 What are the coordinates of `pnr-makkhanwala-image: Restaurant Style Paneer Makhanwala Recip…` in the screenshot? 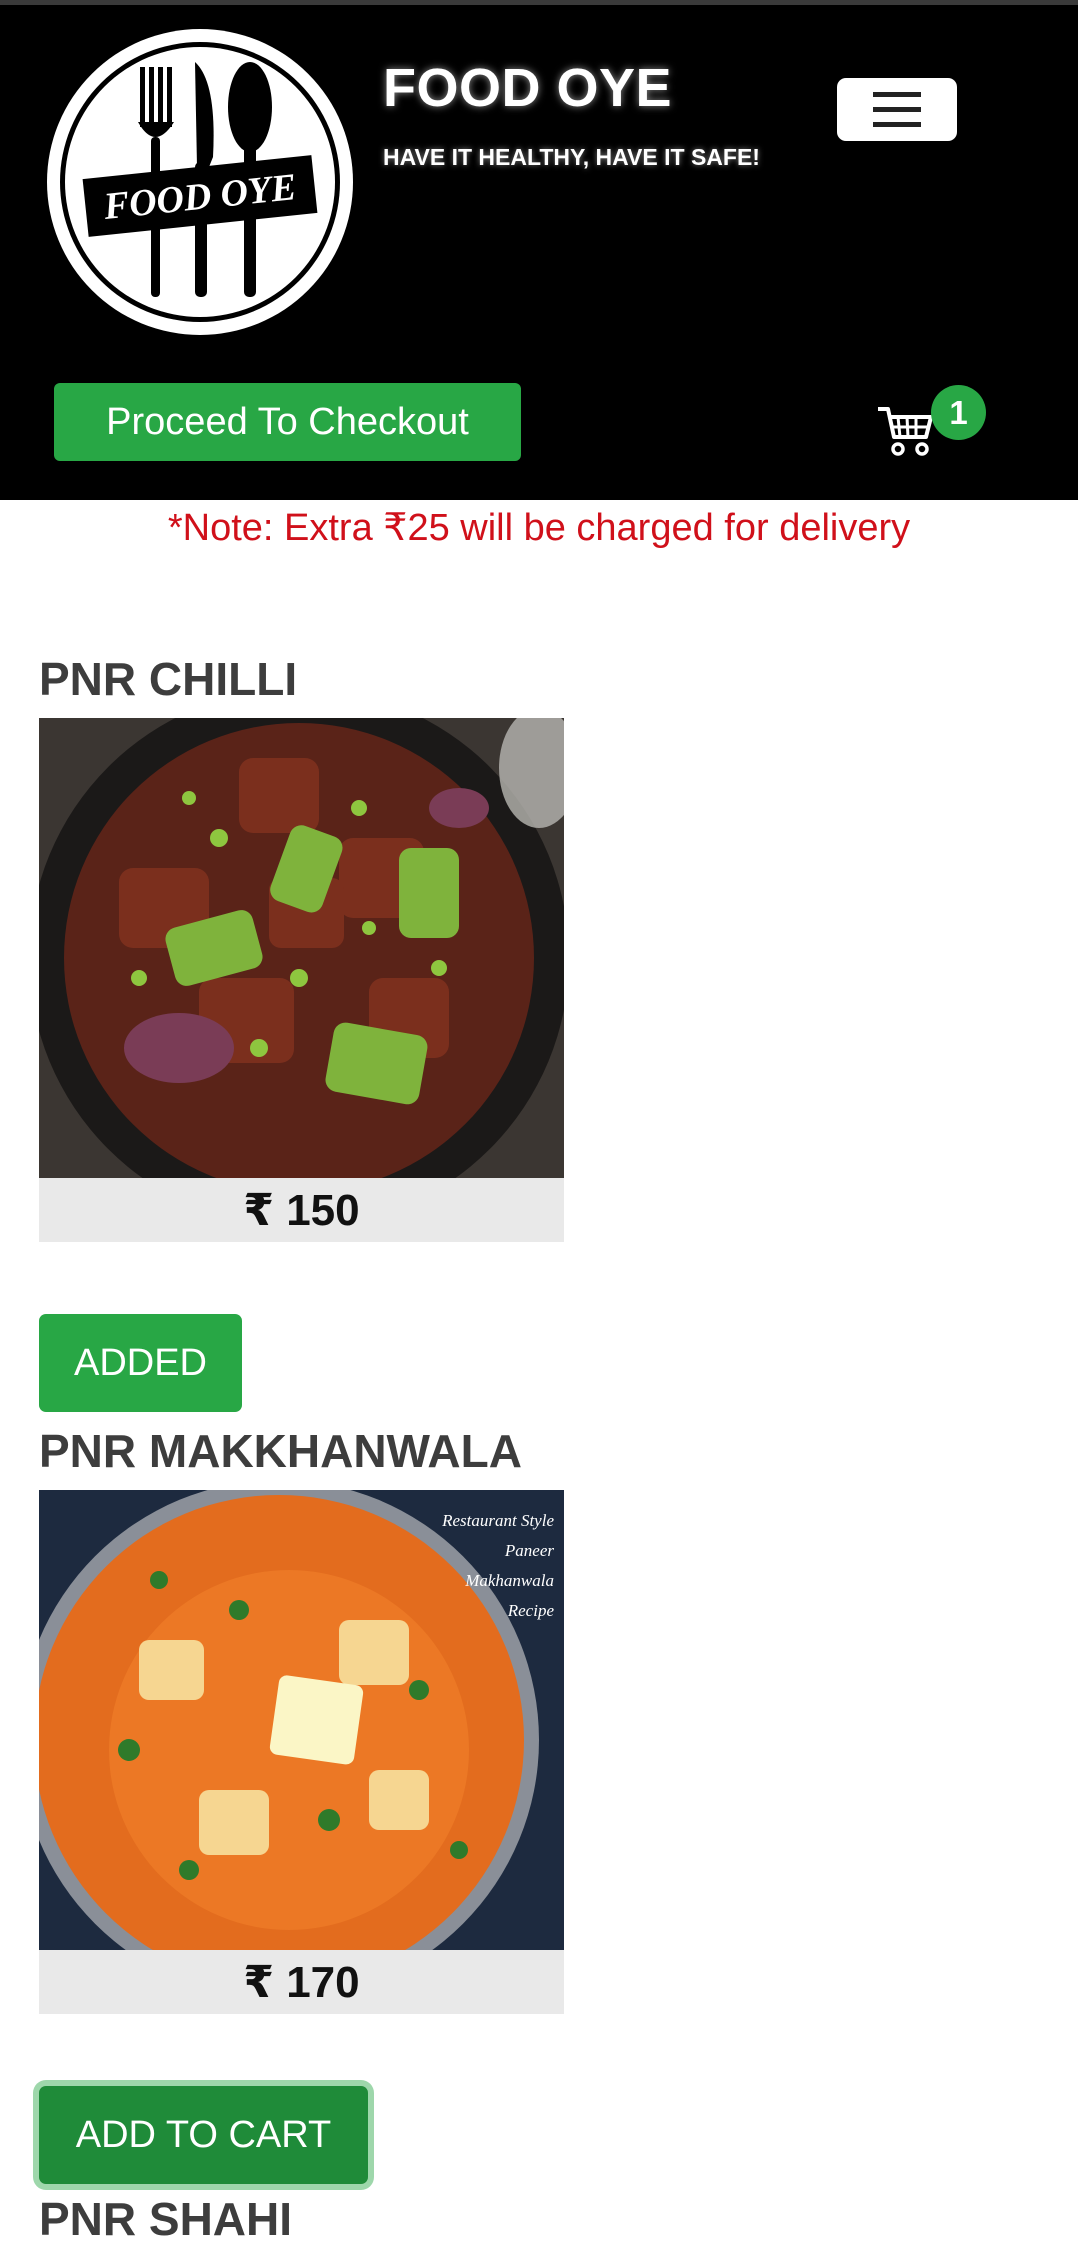 It's located at (301, 1720).